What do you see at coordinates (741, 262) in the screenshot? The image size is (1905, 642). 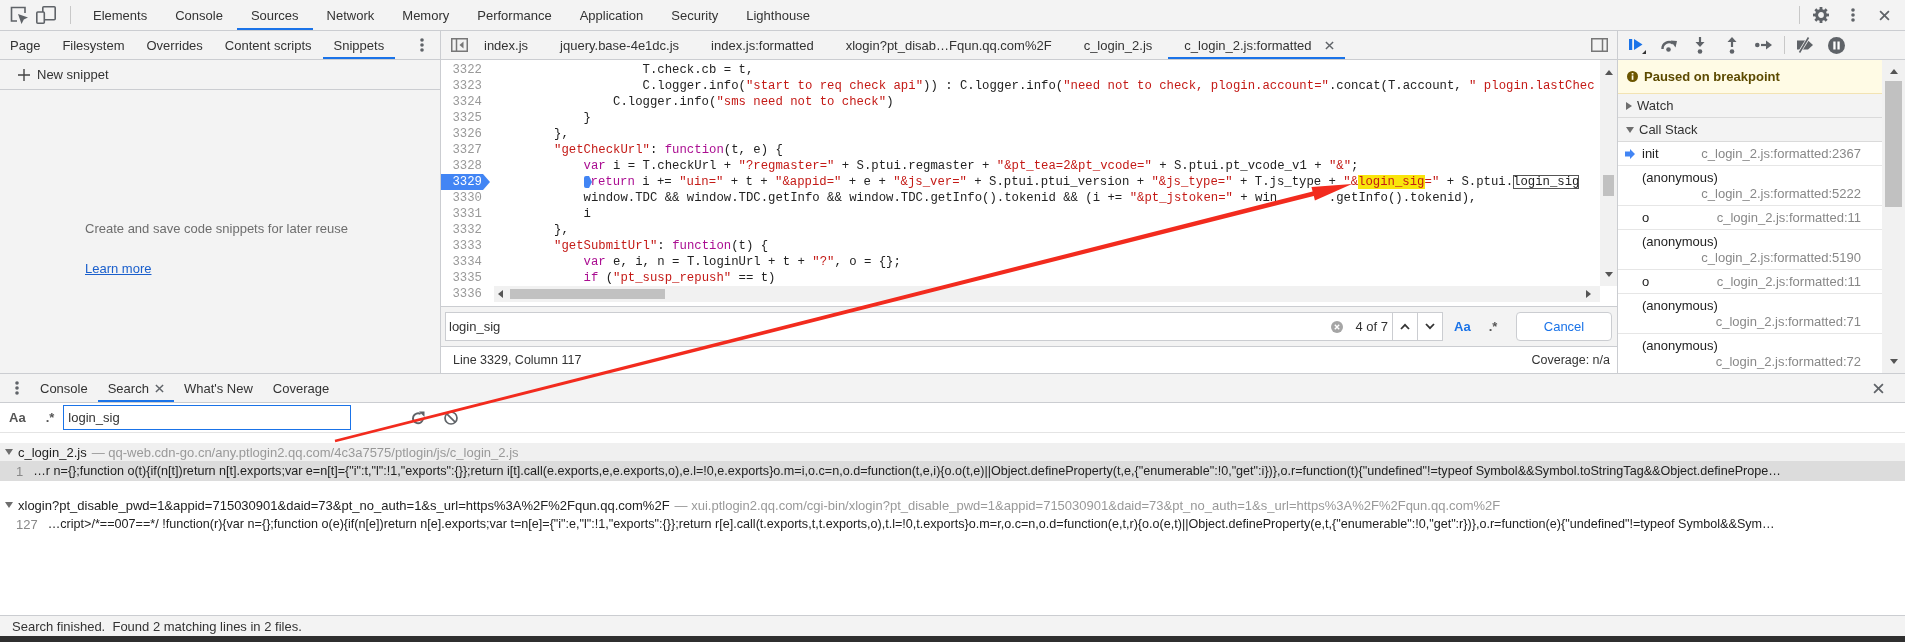 I see `code-line: var e, i, n = T.loginUrl + t + "?", o = {};` at bounding box center [741, 262].